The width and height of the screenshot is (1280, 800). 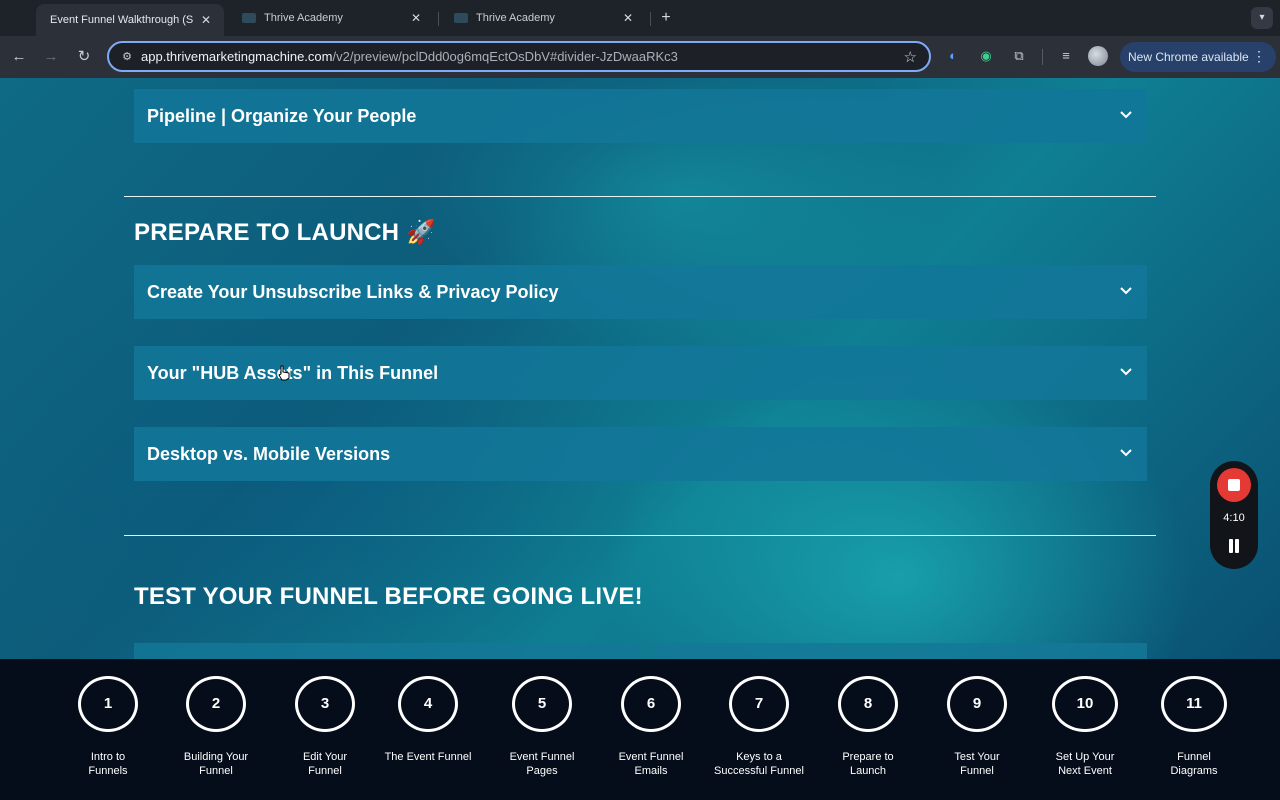 What do you see at coordinates (1234, 485) in the screenshot?
I see `stop-recording-button` at bounding box center [1234, 485].